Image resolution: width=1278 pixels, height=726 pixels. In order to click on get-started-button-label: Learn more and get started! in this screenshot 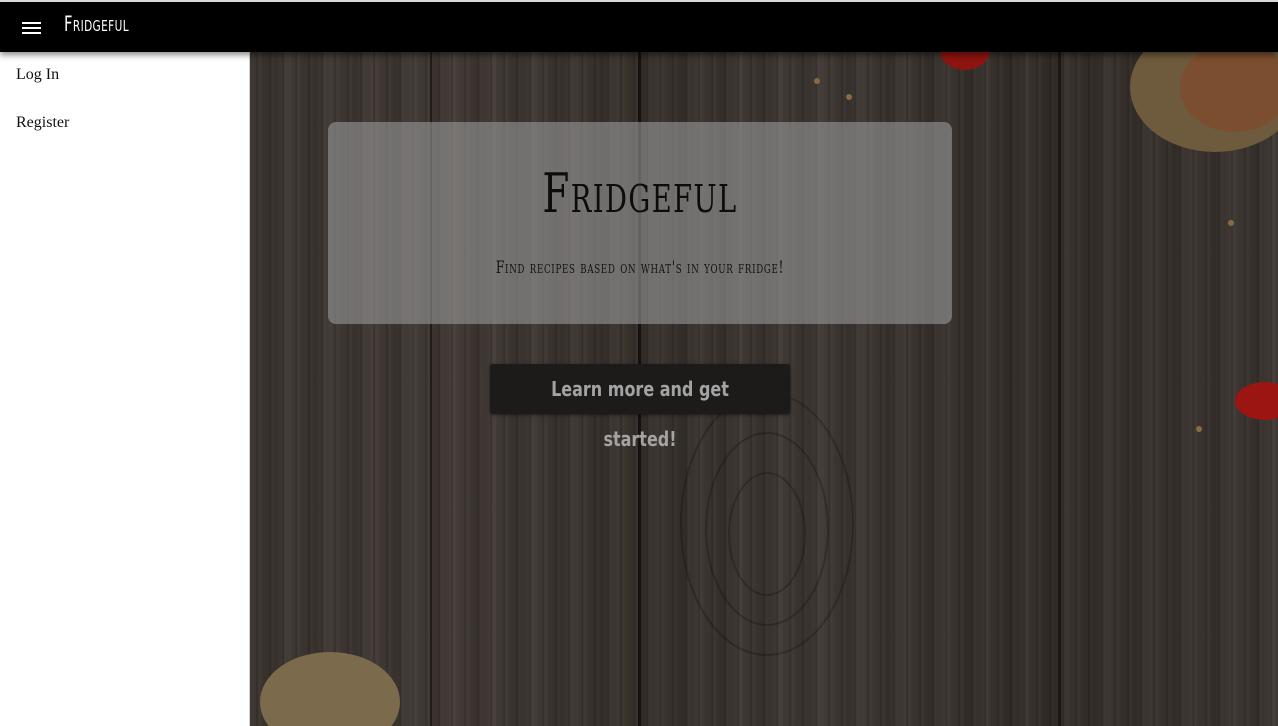, I will do `click(640, 414)`.